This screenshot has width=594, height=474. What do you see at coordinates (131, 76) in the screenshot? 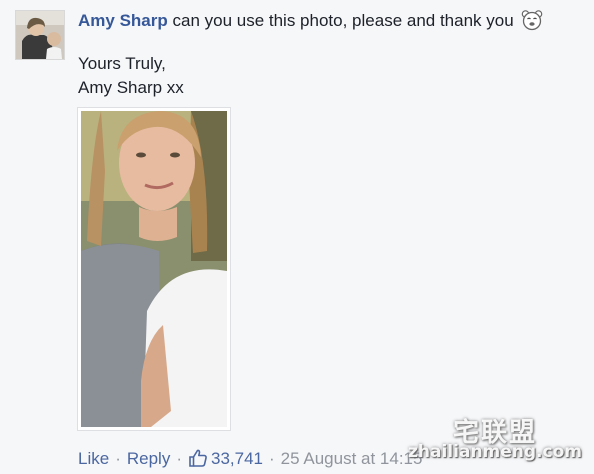
I see `comment-body: Yours Truly, Amy Sharp xx` at bounding box center [131, 76].